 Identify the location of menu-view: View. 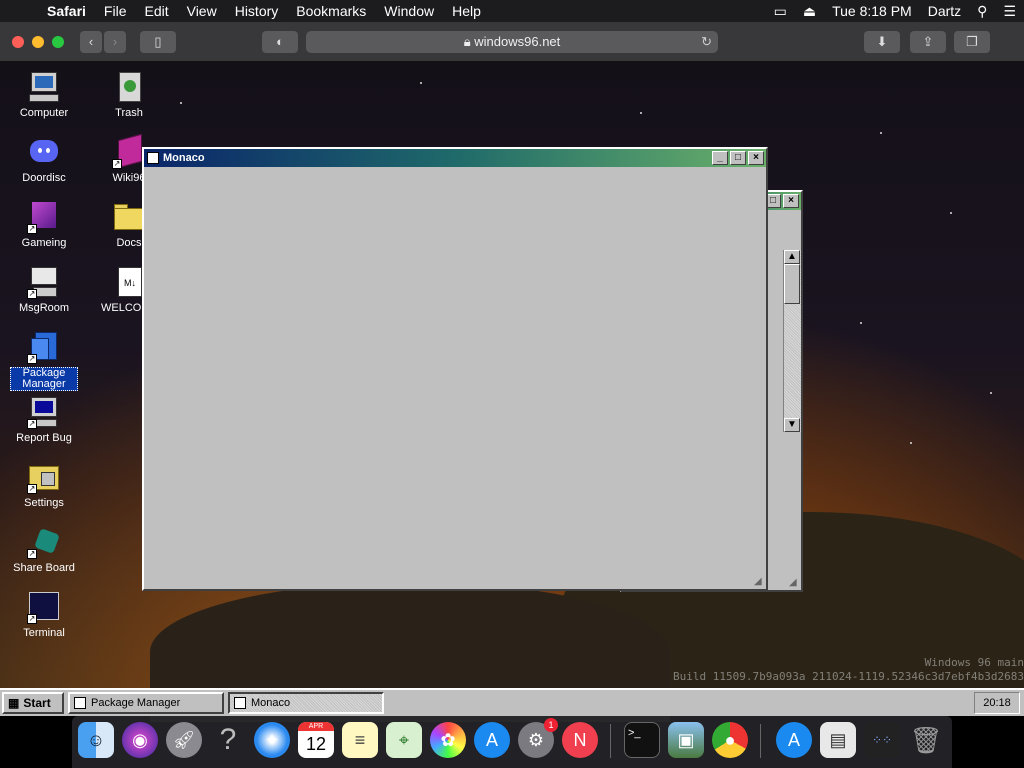
(202, 11).